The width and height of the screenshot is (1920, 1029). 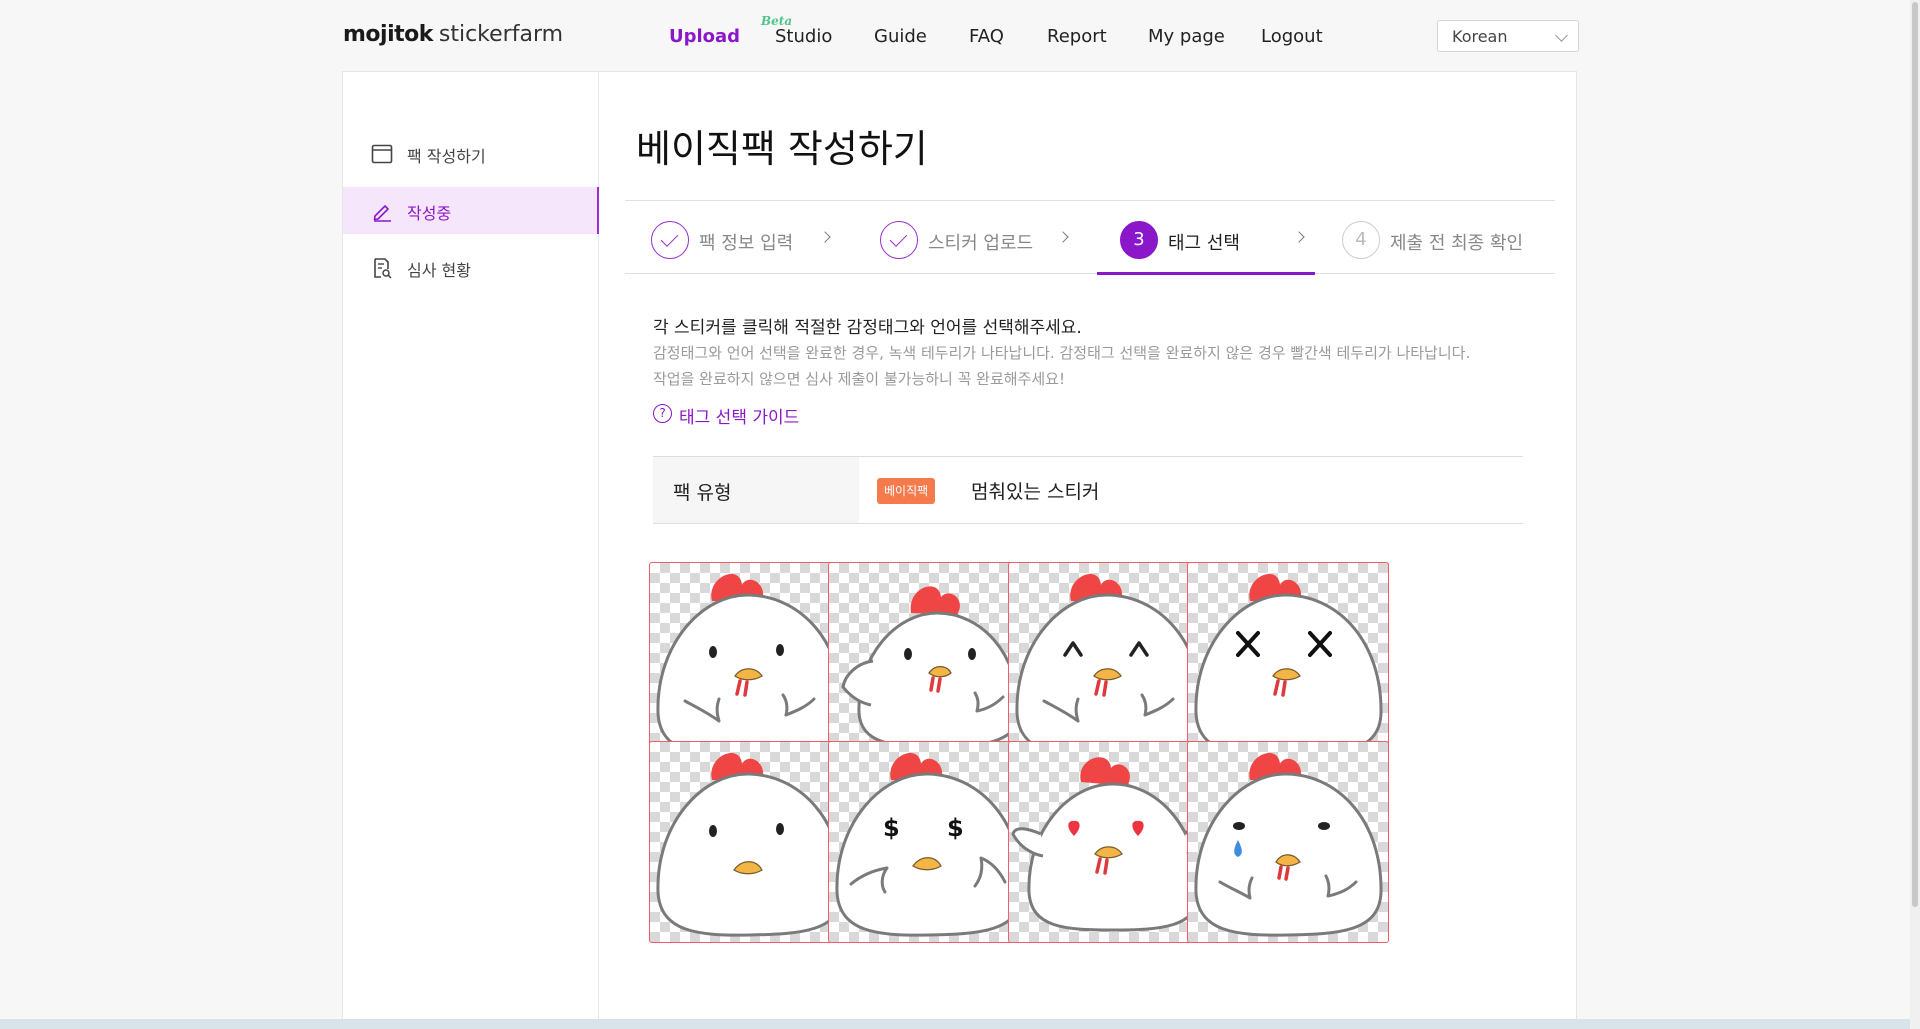 What do you see at coordinates (439, 270) in the screenshot?
I see `sidebar-item-label: 심사 현황` at bounding box center [439, 270].